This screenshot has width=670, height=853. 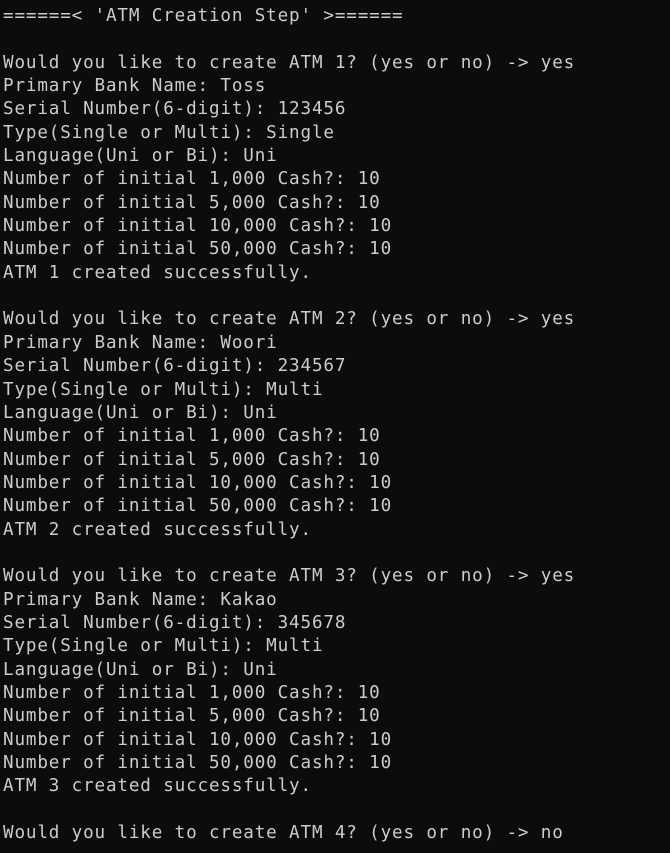 I want to click on terminal-line: Serial Number(6-digit): 234567, so click(x=175, y=366).